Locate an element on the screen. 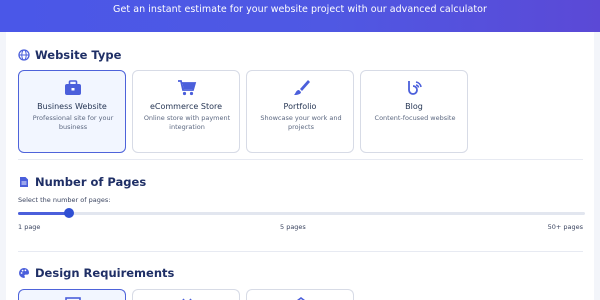  website-type-heading: Website Type is located at coordinates (69, 55).